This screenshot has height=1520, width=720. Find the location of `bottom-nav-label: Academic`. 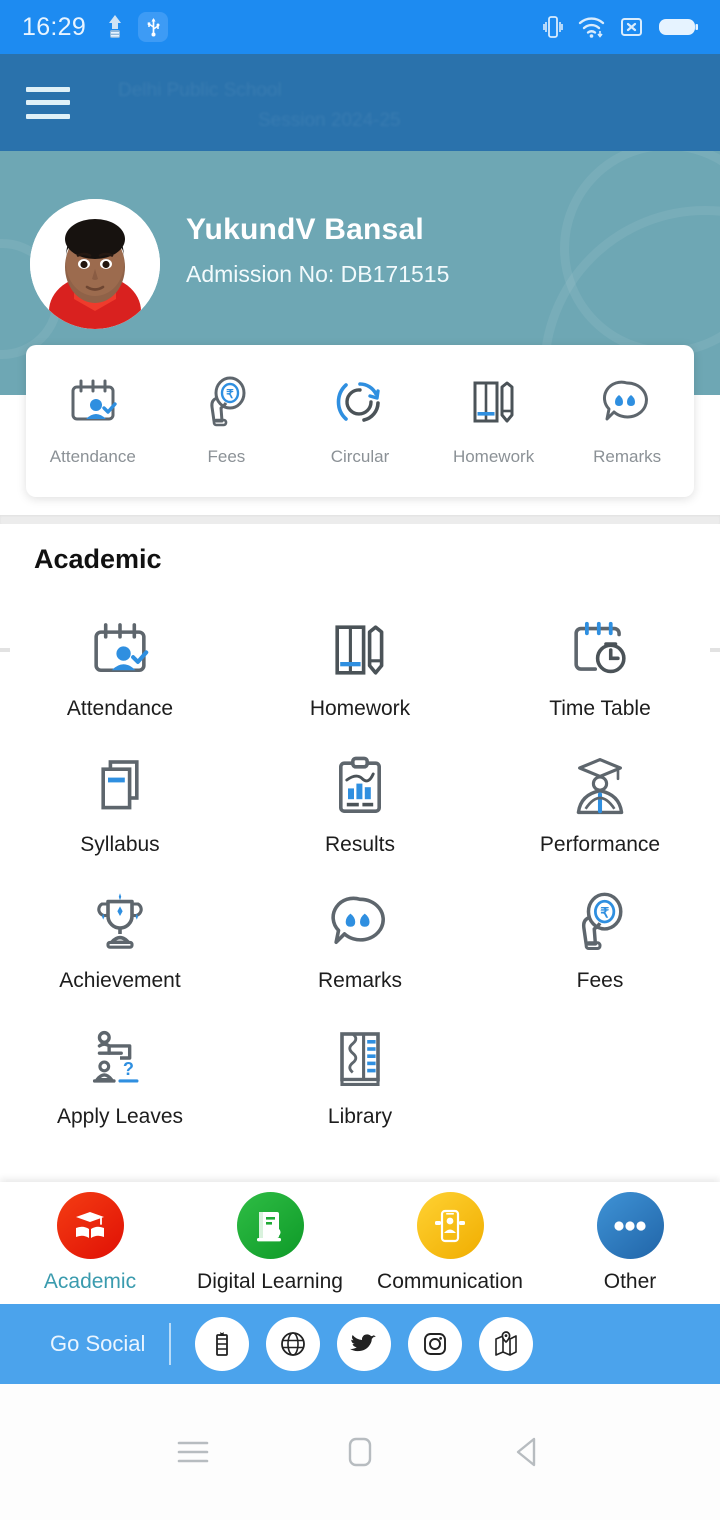

bottom-nav-label: Academic is located at coordinates (90, 1281).